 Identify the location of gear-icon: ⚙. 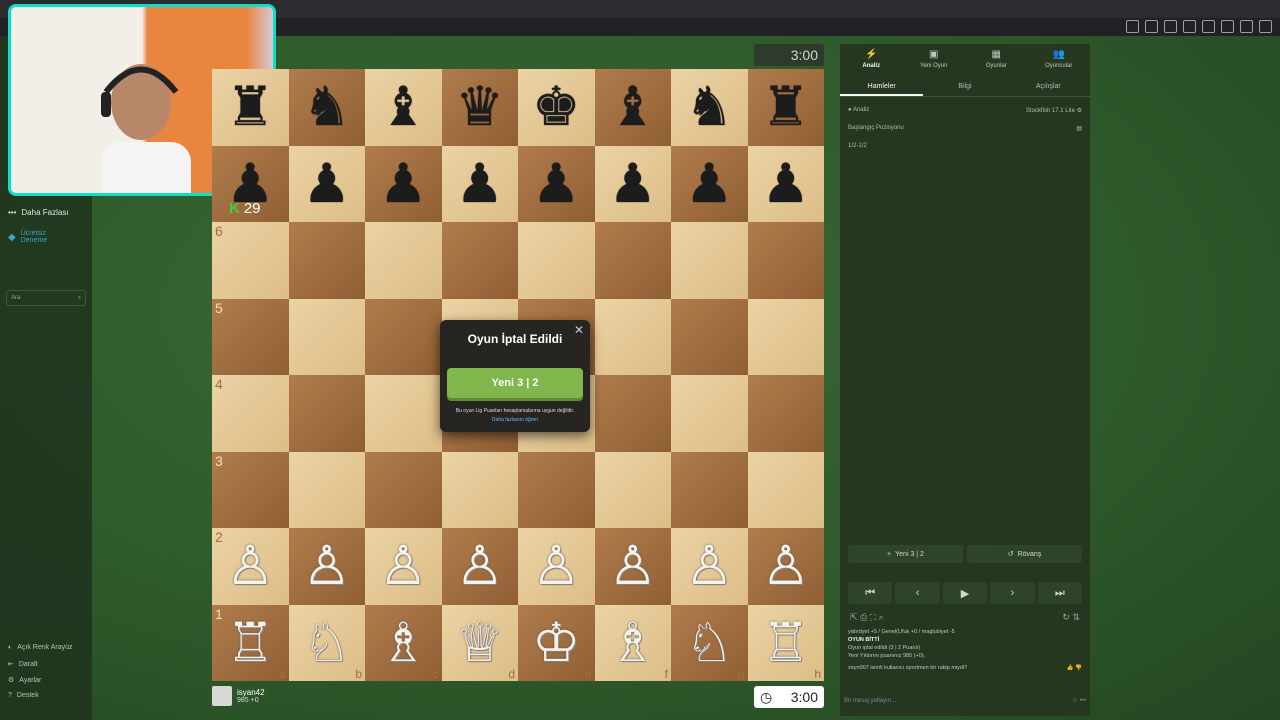
(1079, 111).